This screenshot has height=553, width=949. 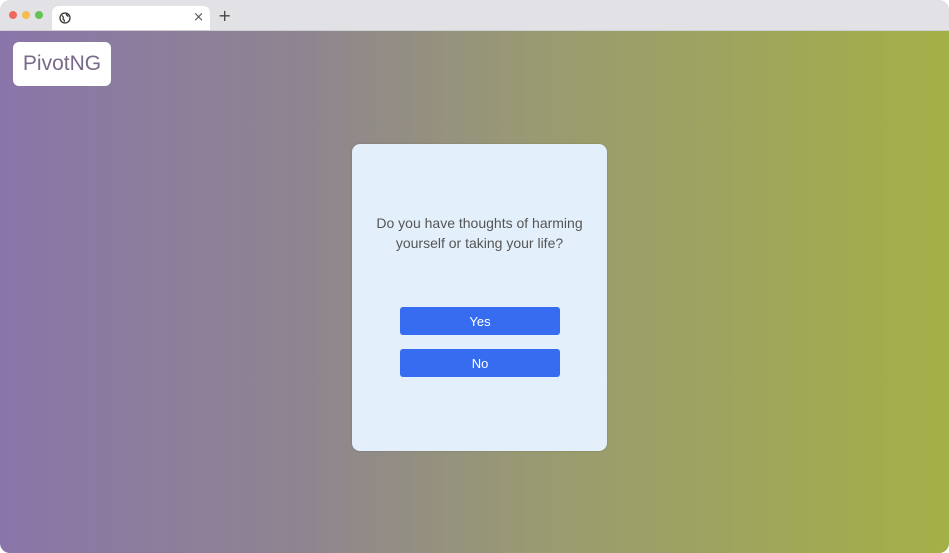 I want to click on globe-icon, so click(x=65, y=18).